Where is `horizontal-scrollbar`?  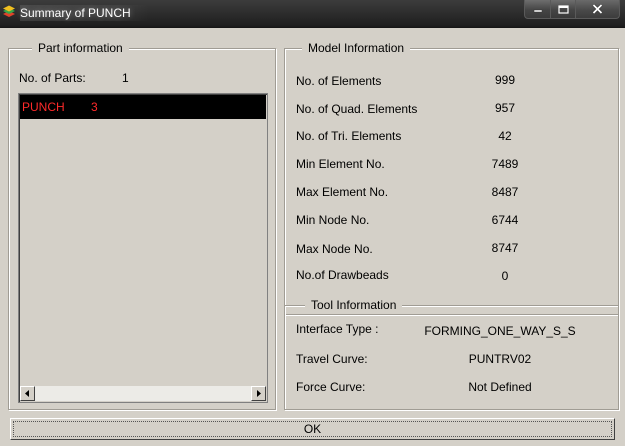
horizontal-scrollbar is located at coordinates (143, 393).